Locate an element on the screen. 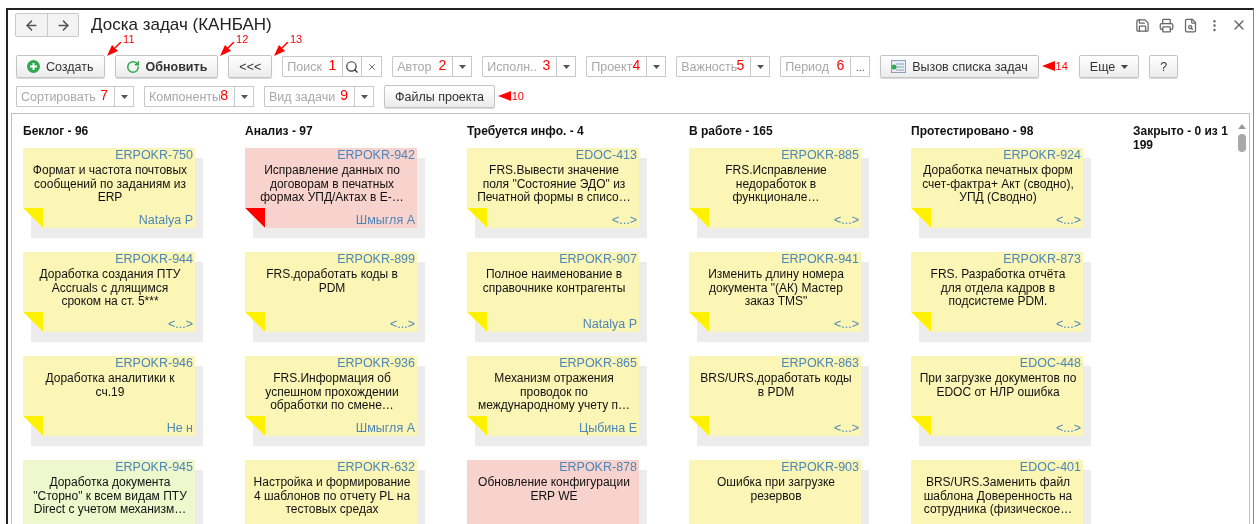  task-id: ERPOKR-865 is located at coordinates (598, 363).